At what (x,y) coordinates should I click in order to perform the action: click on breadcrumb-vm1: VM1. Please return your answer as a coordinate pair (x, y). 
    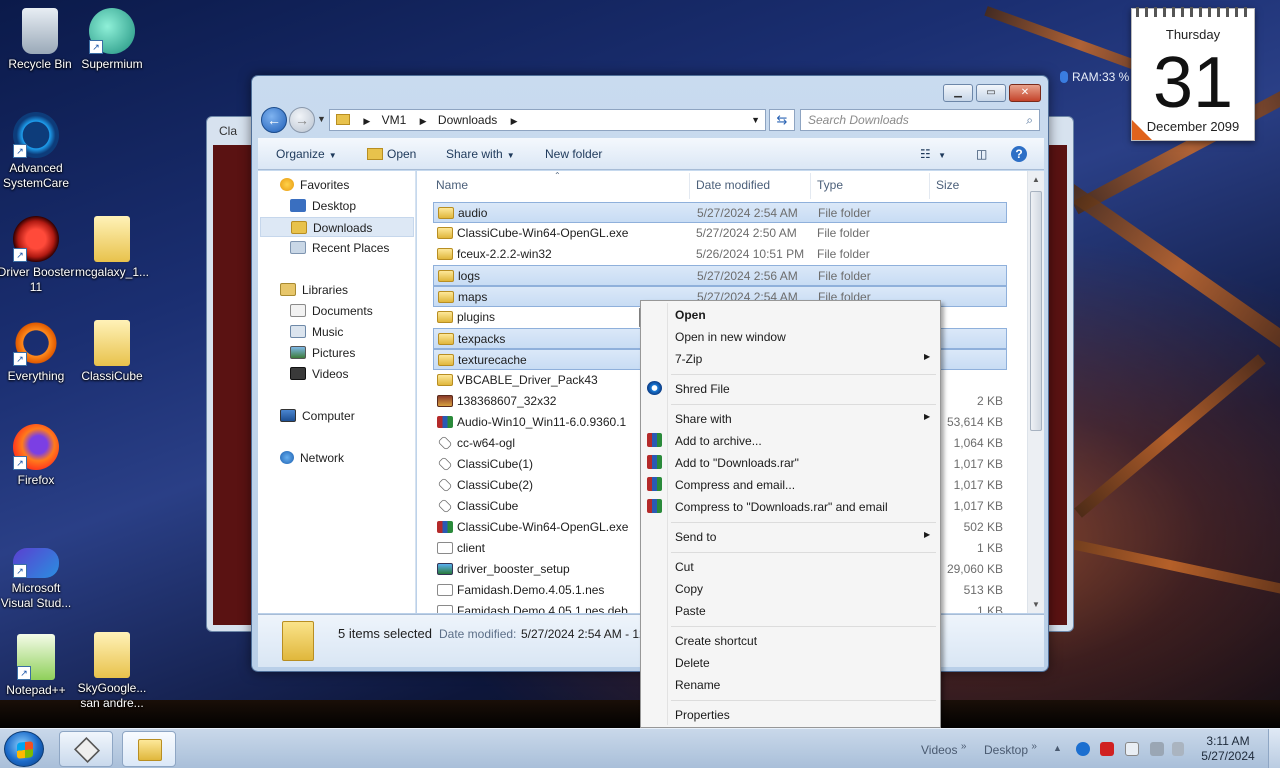
    Looking at the image, I should click on (394, 120).